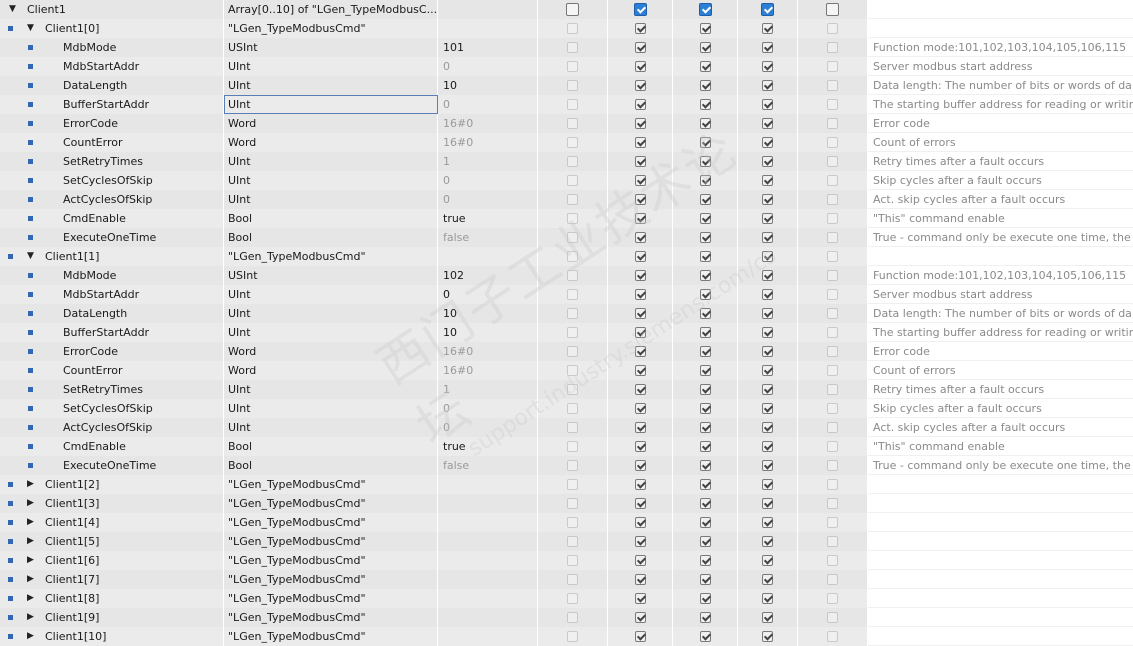 This screenshot has width=1133, height=646. What do you see at coordinates (30, 28) in the screenshot?
I see `collapse-arrow-icon: ▼` at bounding box center [30, 28].